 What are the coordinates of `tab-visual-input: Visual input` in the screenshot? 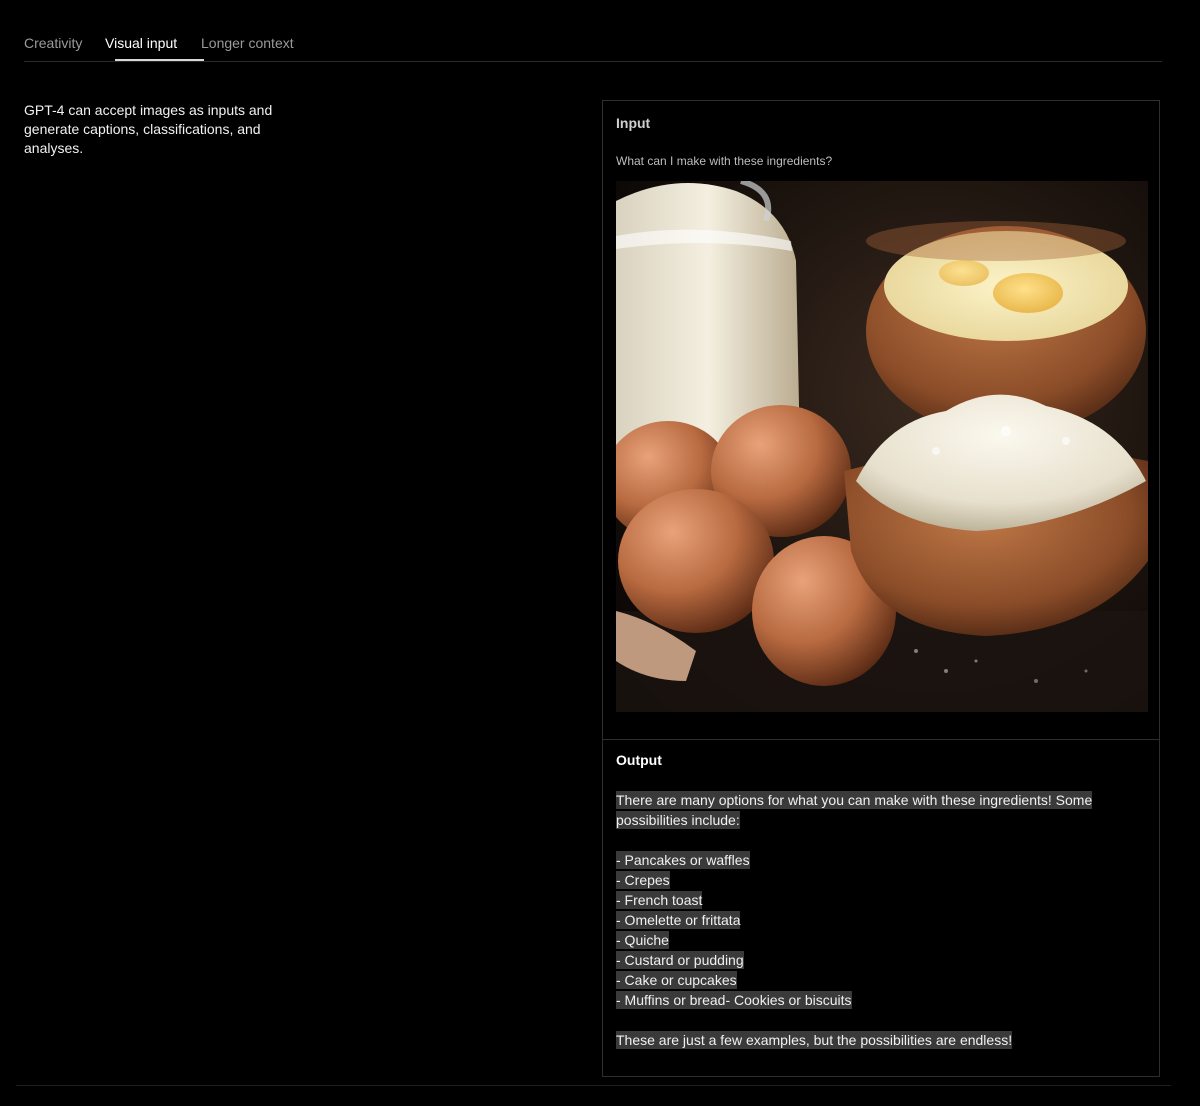 It's located at (141, 43).